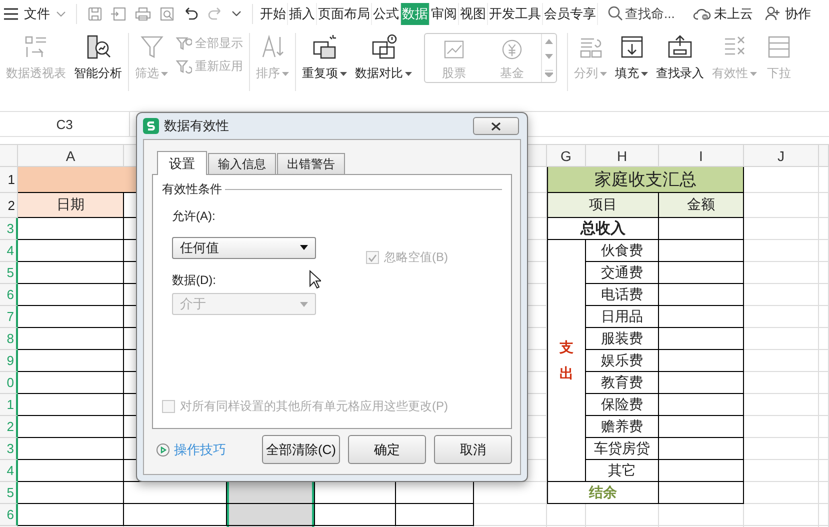 Image resolution: width=829 pixels, height=527 pixels. What do you see at coordinates (311, 163) in the screenshot?
I see `dialog-tab: 出错警告` at bounding box center [311, 163].